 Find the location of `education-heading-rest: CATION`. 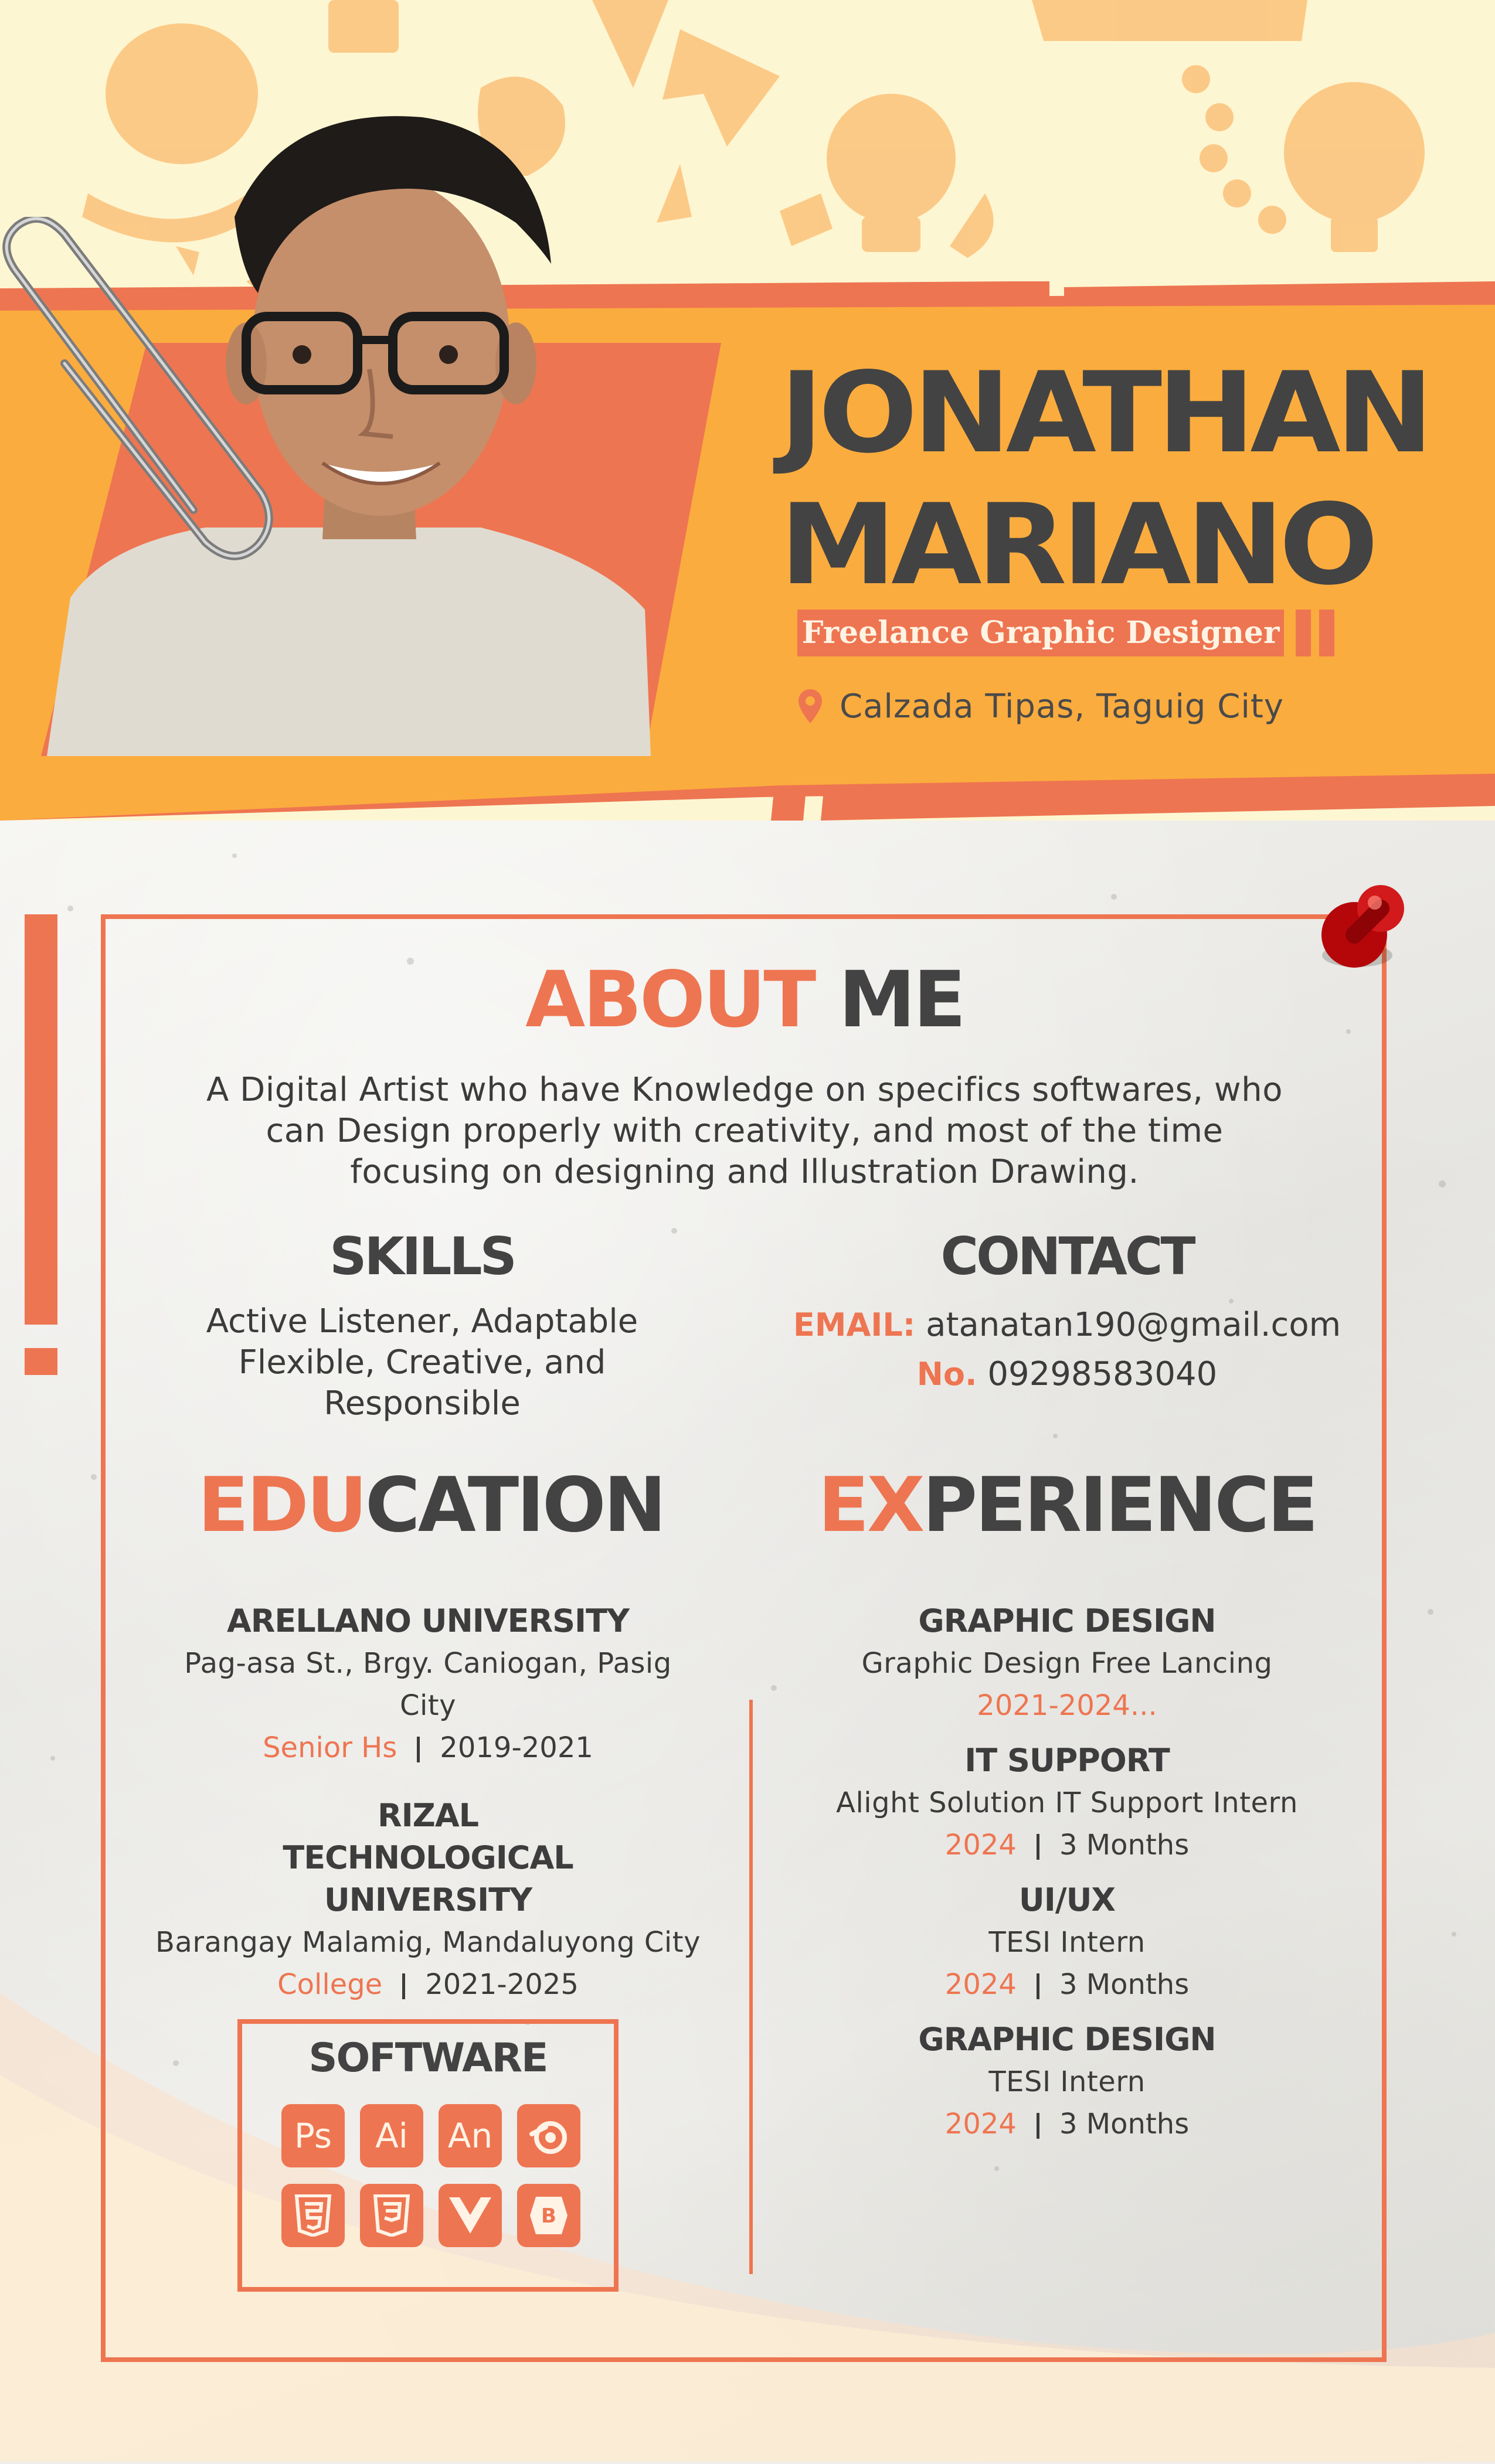

education-heading-rest: CATION is located at coordinates (516, 1505).